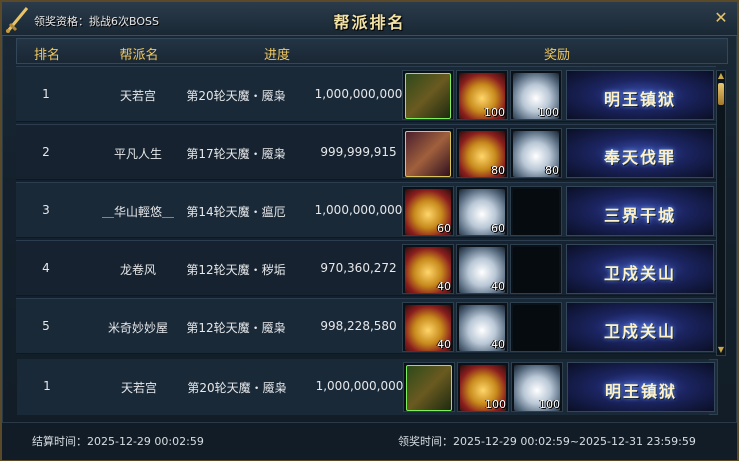 Image resolution: width=739 pixels, height=461 pixels. Describe the element at coordinates (46, 268) in the screenshot. I see `rank-cell: 4` at that location.